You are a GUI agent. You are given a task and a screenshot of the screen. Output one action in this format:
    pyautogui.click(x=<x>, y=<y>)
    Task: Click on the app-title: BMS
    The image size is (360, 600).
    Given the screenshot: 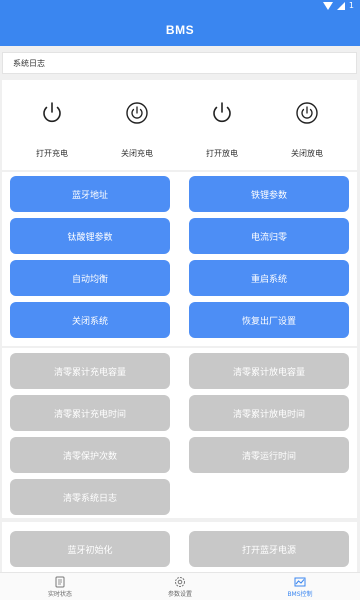 What is the action you would take?
    pyautogui.click(x=180, y=30)
    